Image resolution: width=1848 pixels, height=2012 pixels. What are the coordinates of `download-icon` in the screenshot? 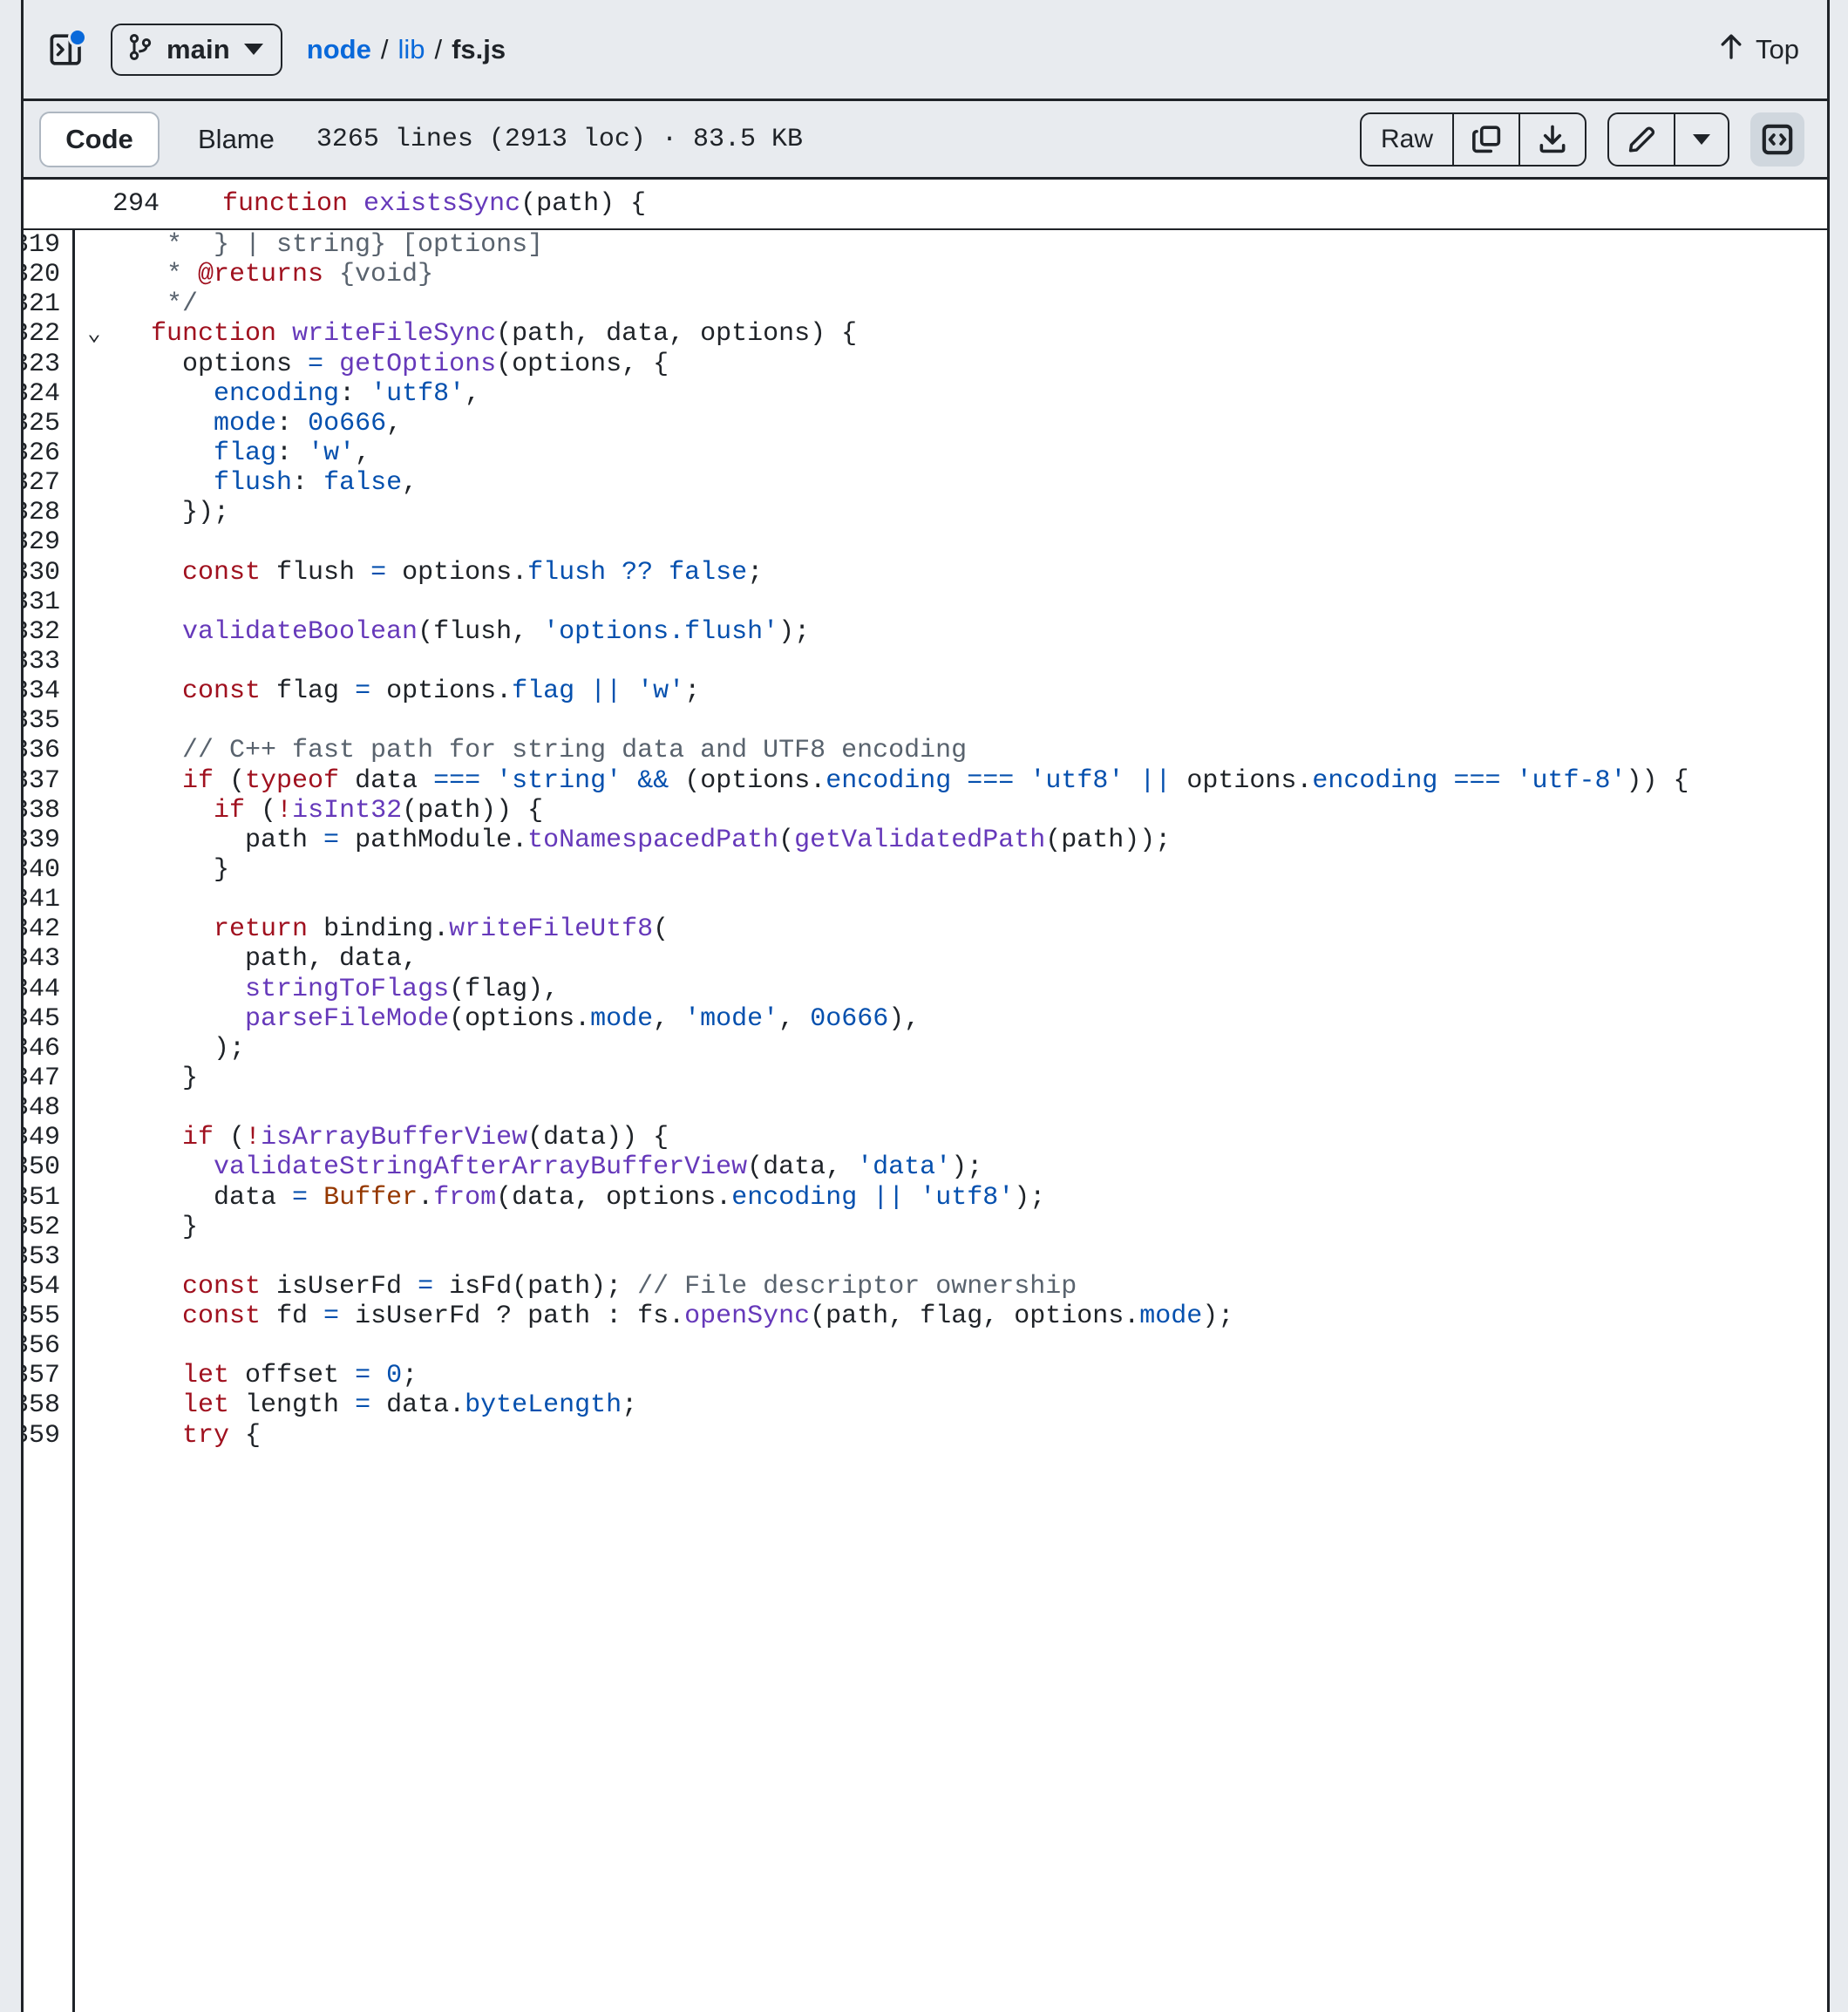 It's located at (1552, 139).